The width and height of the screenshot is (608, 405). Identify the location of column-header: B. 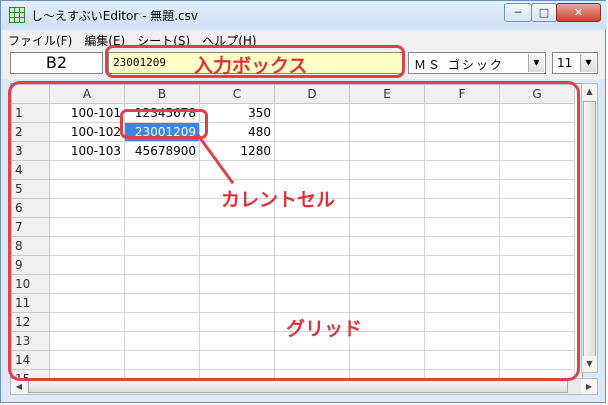
(162, 94).